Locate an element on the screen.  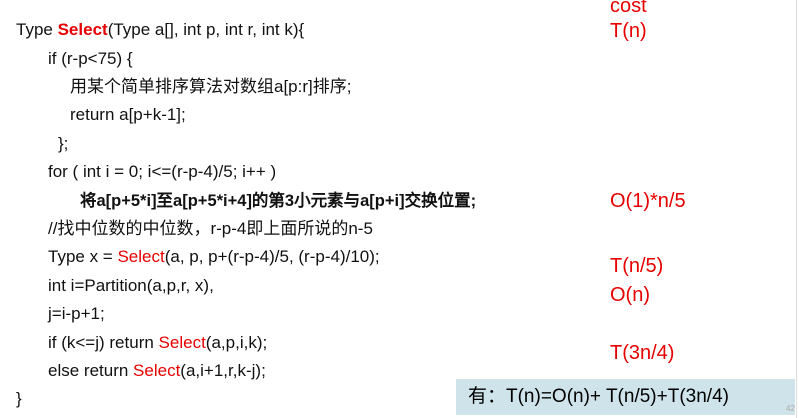
code-line-if: if (r-p<75) { is located at coordinates (90, 58).